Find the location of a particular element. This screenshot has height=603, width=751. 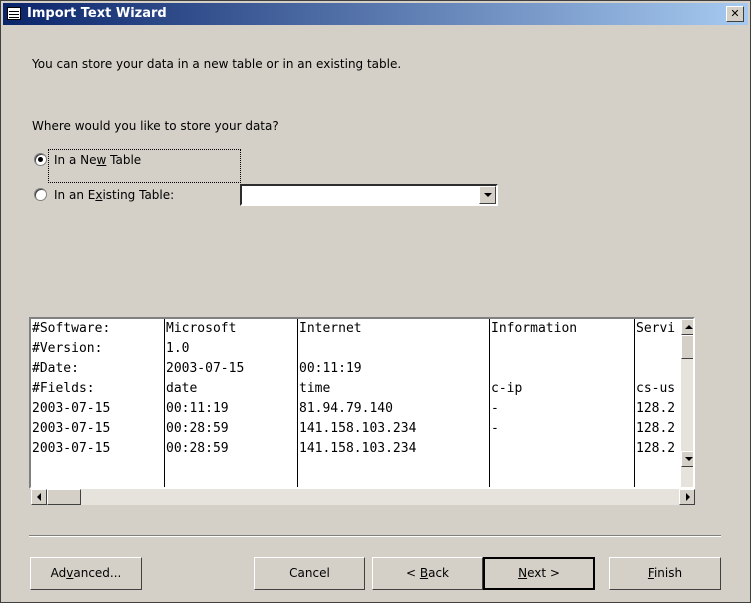

preview-cell: #Version: is located at coordinates (67, 348).